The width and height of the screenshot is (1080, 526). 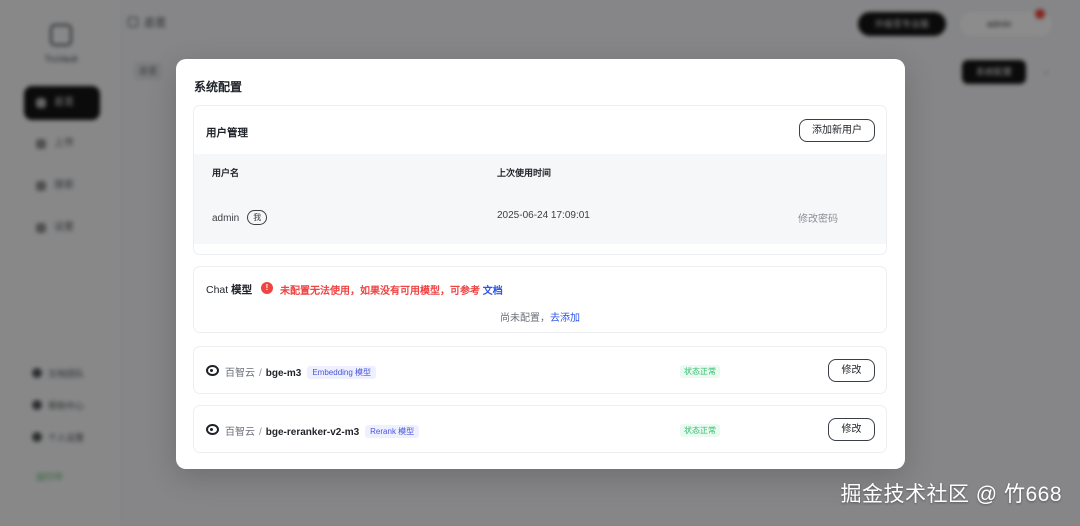 I want to click on last-used-cell: 2025-06-24 17:09:01, so click(x=543, y=215).